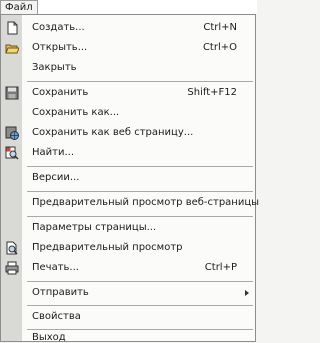 Image resolution: width=320 pixels, height=343 pixels. I want to click on menu-item-shortcut: Ctrl+P, so click(220, 267).